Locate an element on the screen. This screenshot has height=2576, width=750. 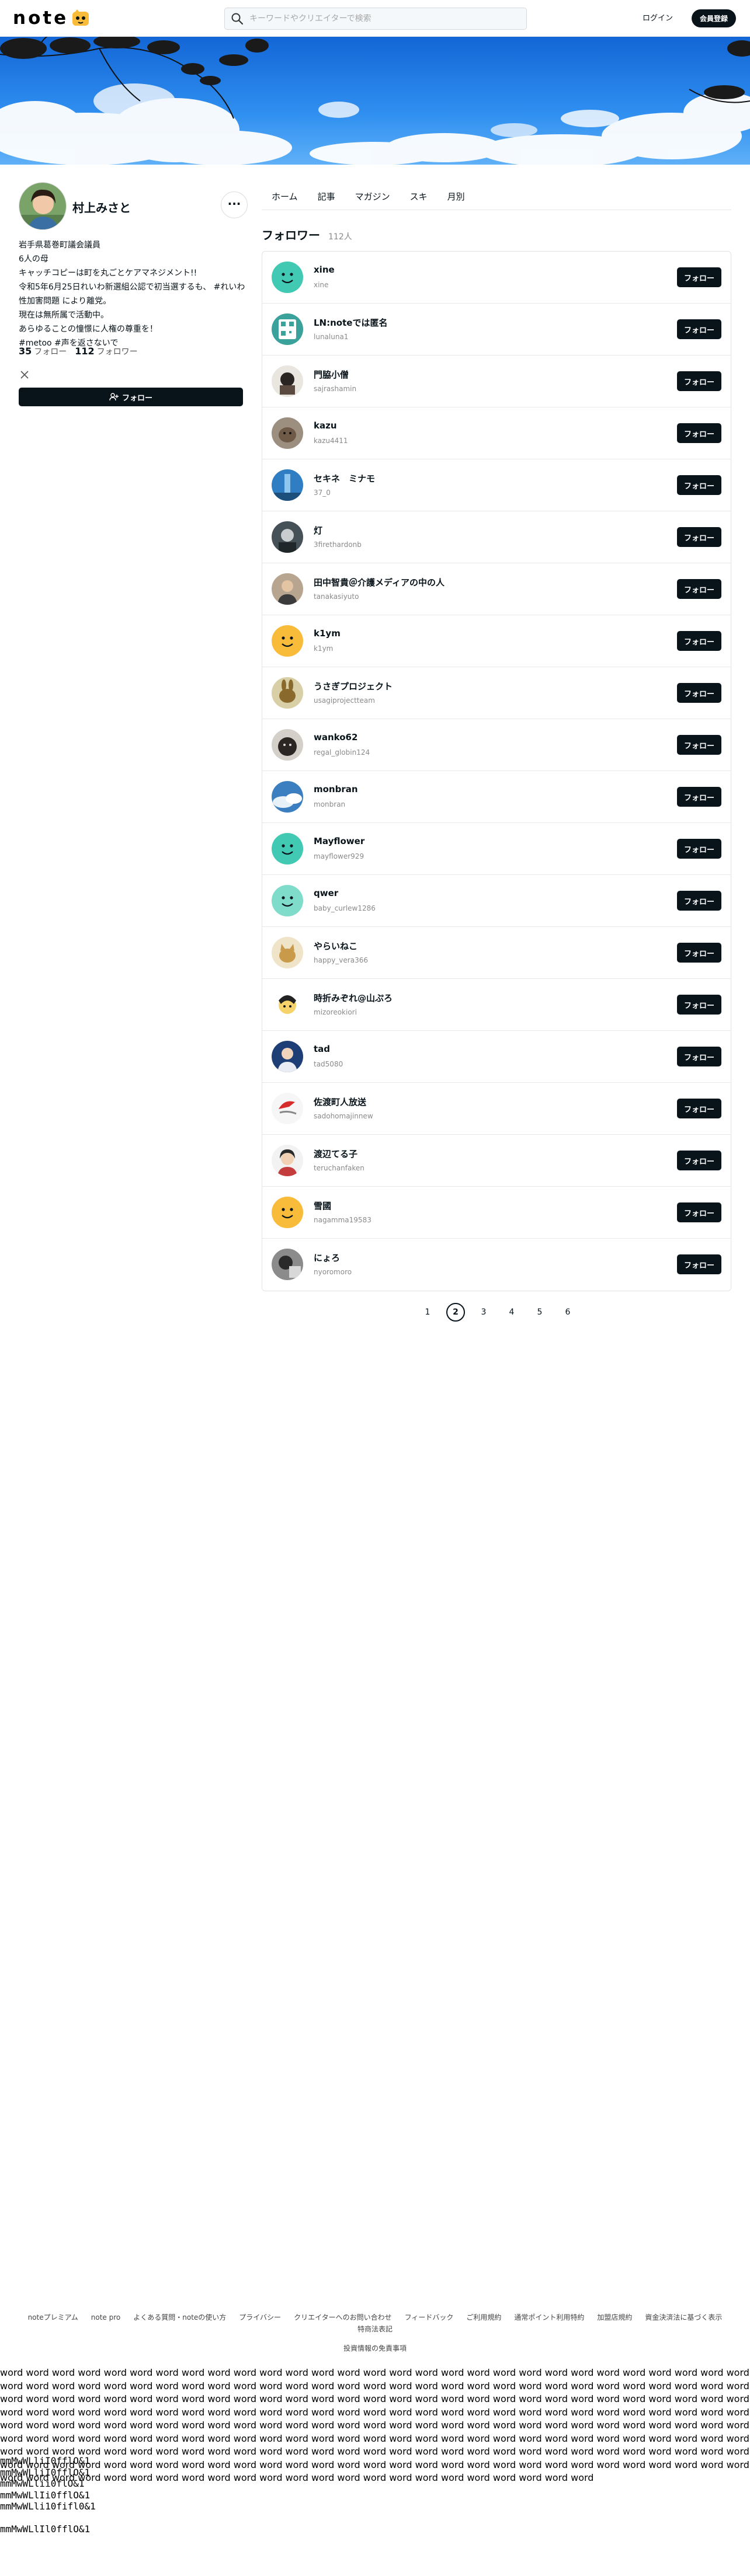
page-6: 6 is located at coordinates (567, 1313).